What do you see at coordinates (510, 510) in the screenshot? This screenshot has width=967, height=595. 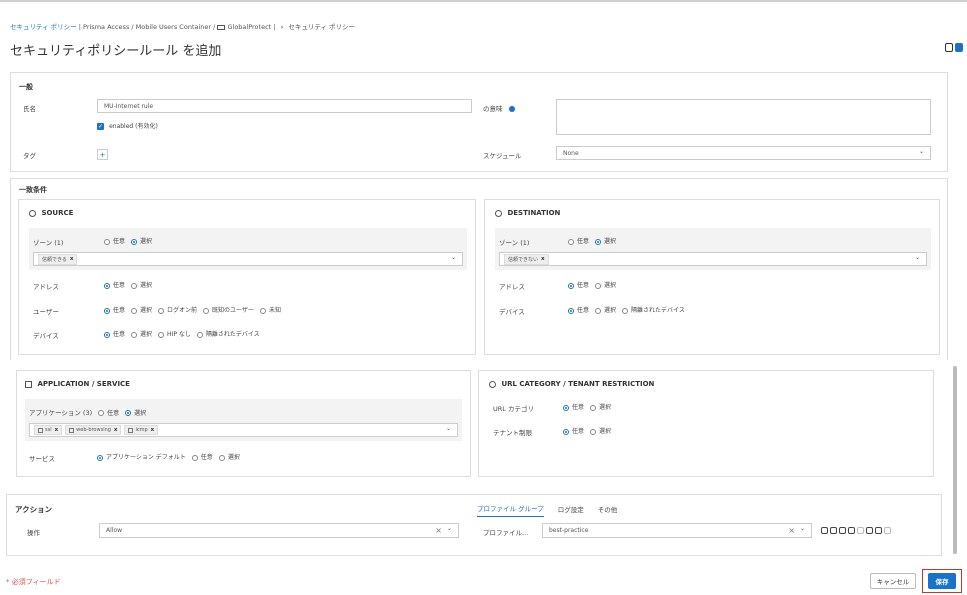 I see `tab-profile-group: プロファイル グループ` at bounding box center [510, 510].